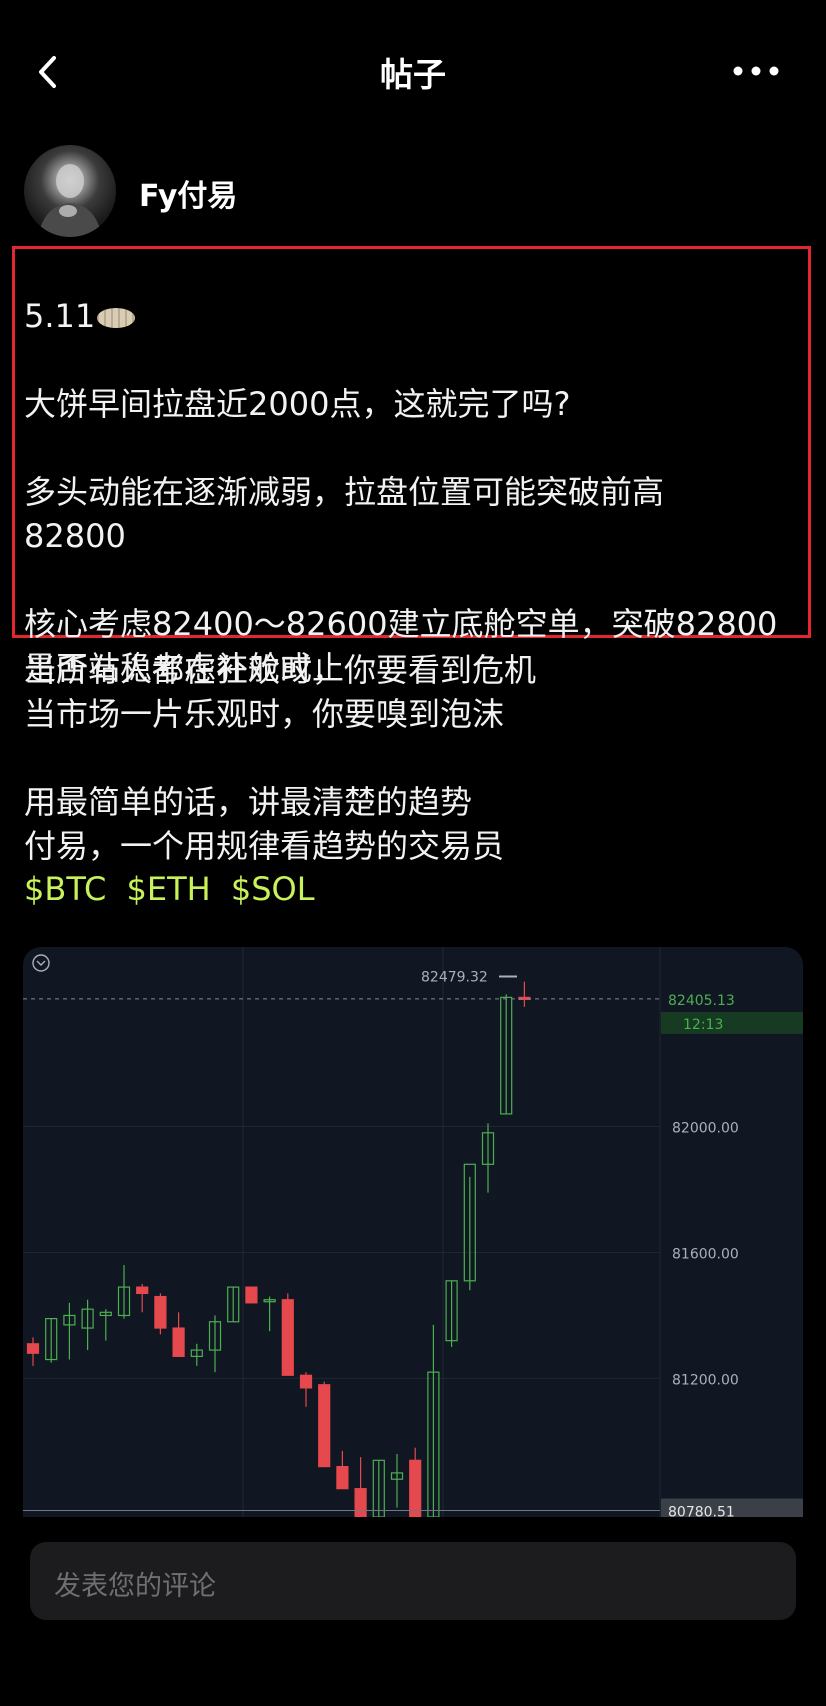  What do you see at coordinates (413, 1581) in the screenshot?
I see `comment-input: 发表您的评论` at bounding box center [413, 1581].